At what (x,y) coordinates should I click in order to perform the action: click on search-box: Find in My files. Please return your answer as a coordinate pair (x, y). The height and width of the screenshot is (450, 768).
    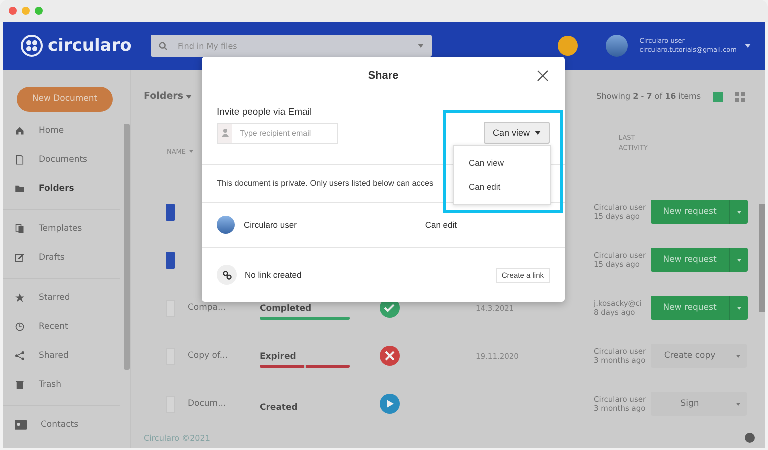
    Looking at the image, I should click on (291, 46).